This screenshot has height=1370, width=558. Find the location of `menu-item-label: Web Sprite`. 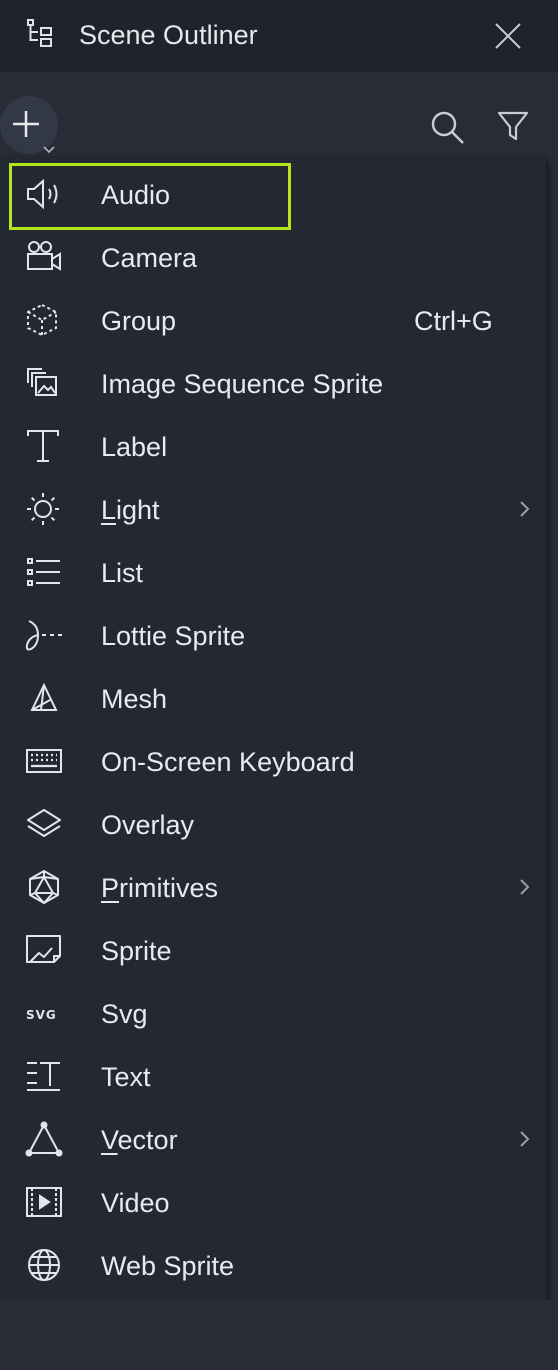

menu-item-label: Web Sprite is located at coordinates (168, 1266).